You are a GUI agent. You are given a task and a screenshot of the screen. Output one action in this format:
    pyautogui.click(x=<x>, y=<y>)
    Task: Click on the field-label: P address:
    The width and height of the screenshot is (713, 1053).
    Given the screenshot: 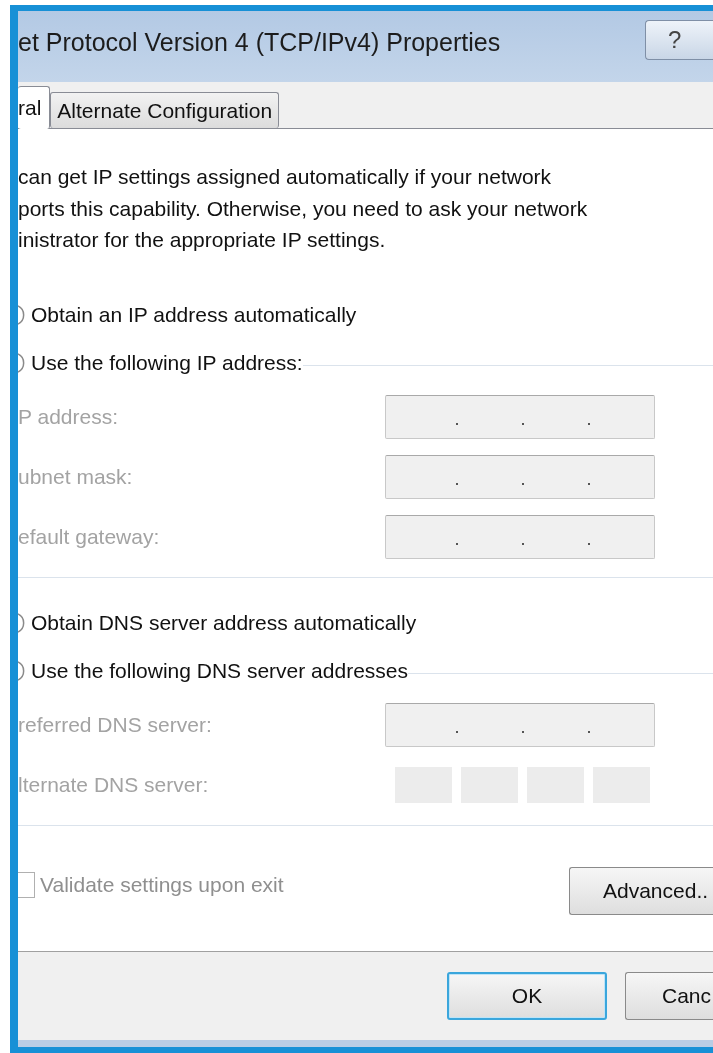 What is the action you would take?
    pyautogui.click(x=68, y=416)
    